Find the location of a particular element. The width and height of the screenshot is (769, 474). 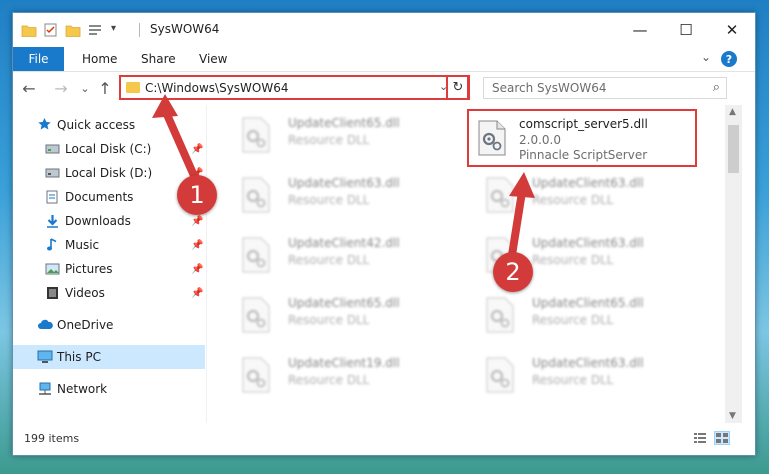

window-title: SysWOW64 is located at coordinates (185, 29).